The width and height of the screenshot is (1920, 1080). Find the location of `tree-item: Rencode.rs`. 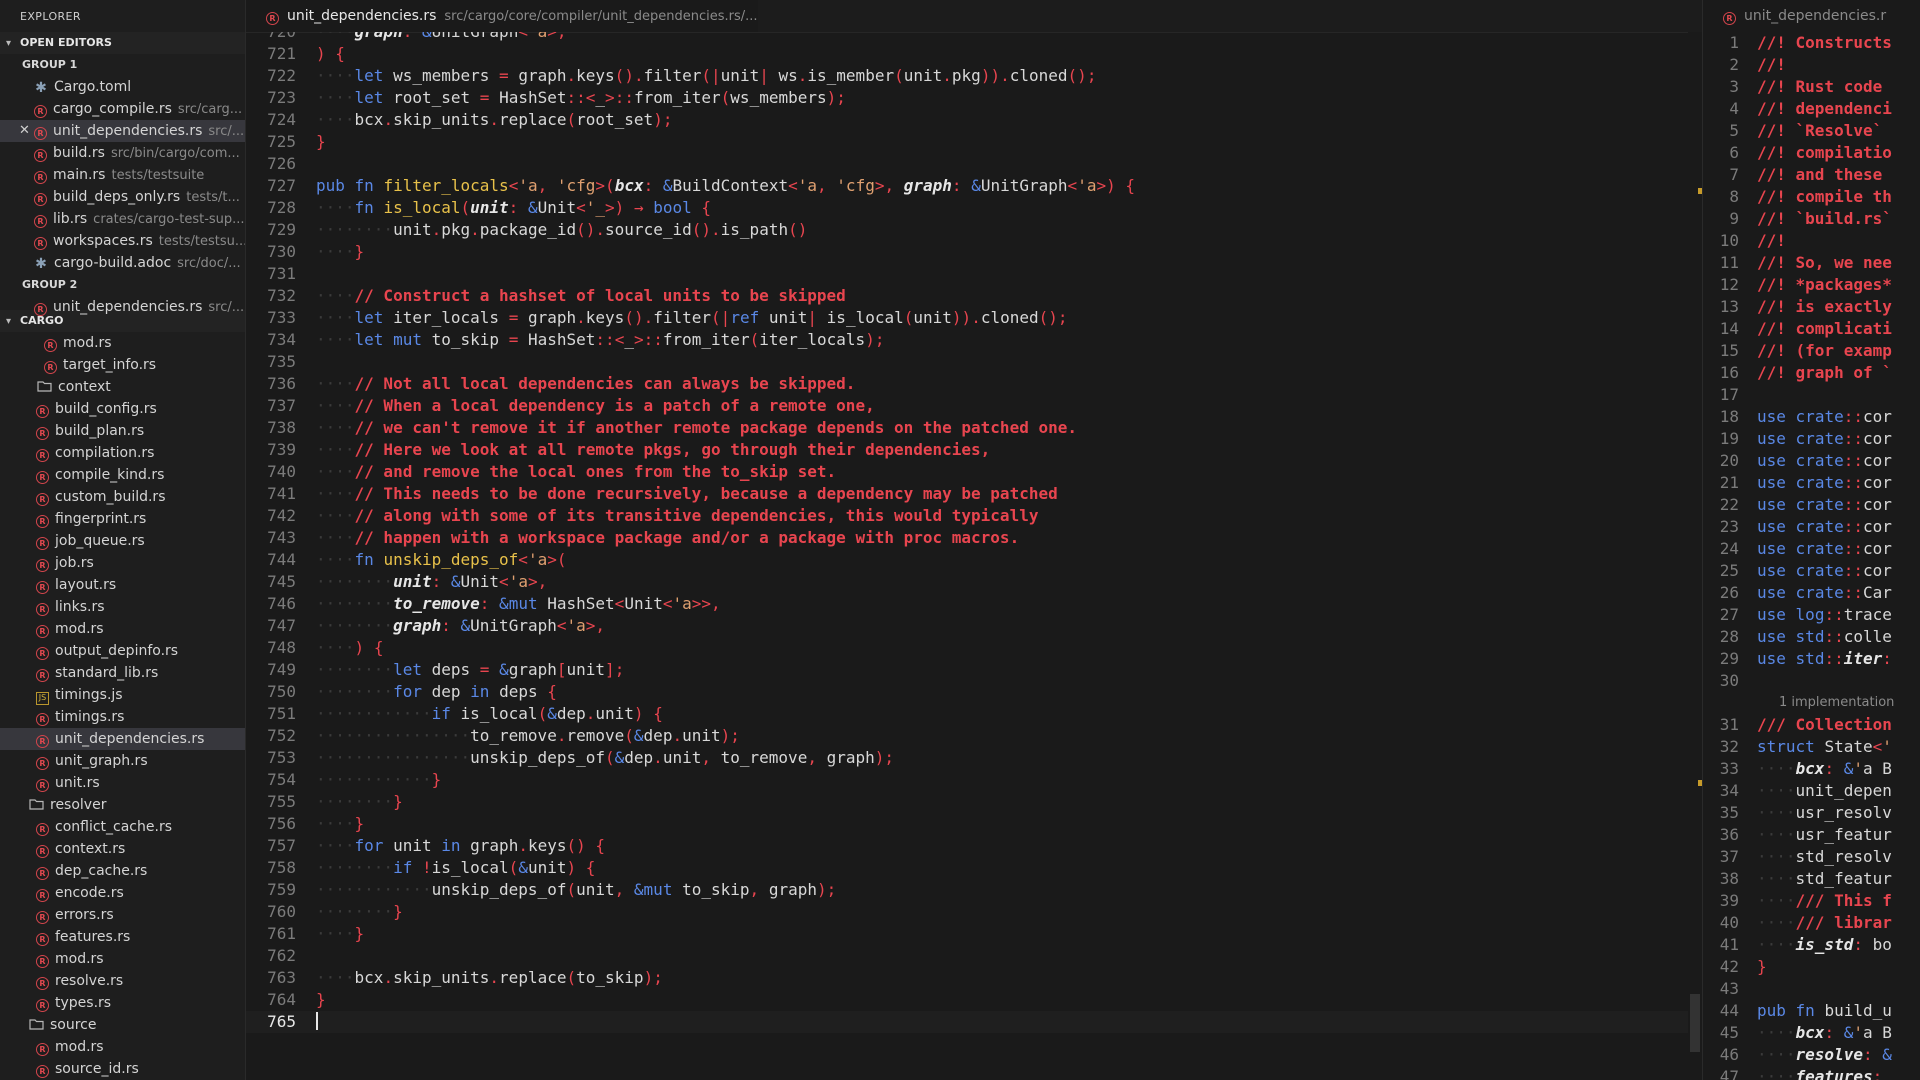

tree-item: Rencode.rs is located at coordinates (122, 893).